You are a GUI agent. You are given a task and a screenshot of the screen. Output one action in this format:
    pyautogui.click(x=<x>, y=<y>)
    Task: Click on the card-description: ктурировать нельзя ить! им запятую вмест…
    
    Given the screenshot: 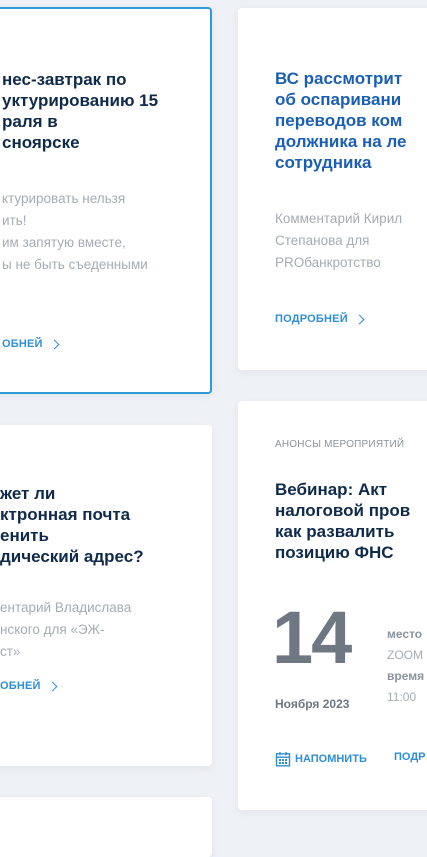 What is the action you would take?
    pyautogui.click(x=75, y=231)
    